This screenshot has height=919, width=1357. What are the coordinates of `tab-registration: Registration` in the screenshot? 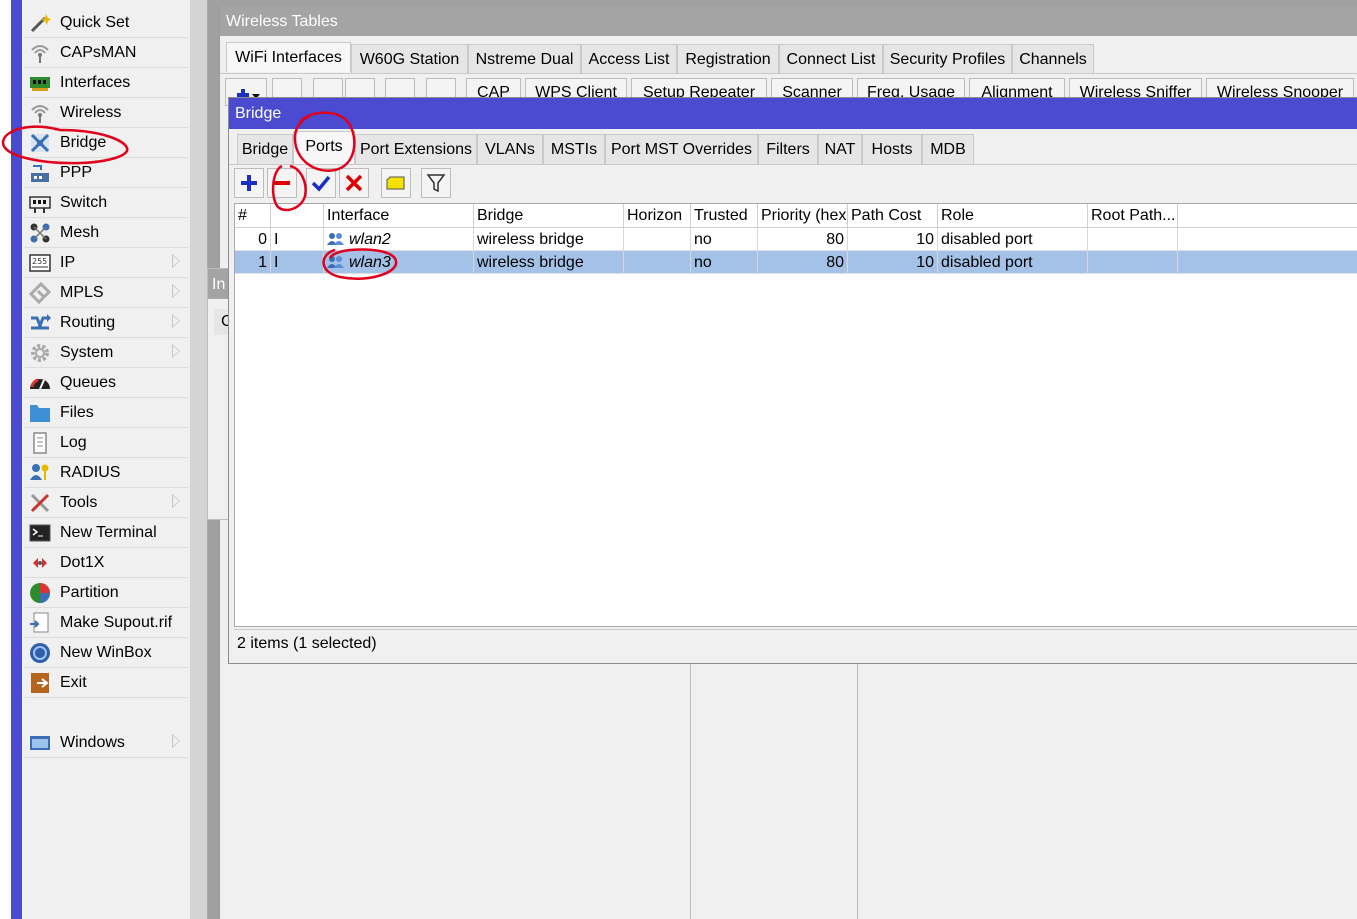 It's located at (728, 59).